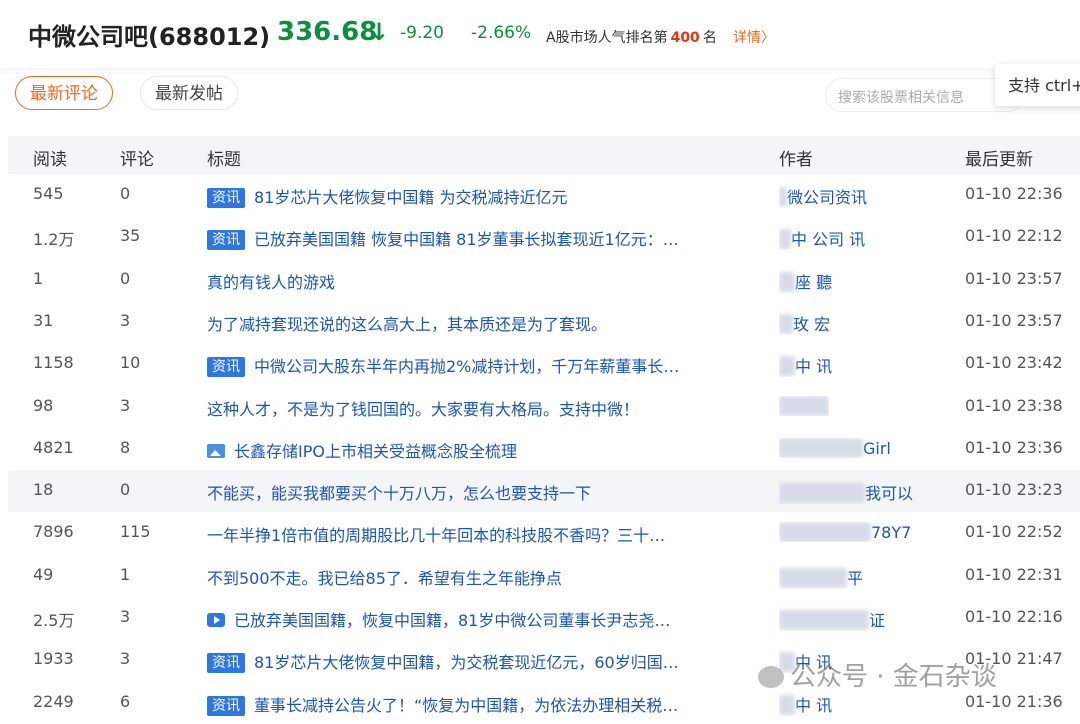 This screenshot has width=1080, height=724. Describe the element at coordinates (1014, 701) in the screenshot. I see `last-updated: 01-10 21:36` at that location.